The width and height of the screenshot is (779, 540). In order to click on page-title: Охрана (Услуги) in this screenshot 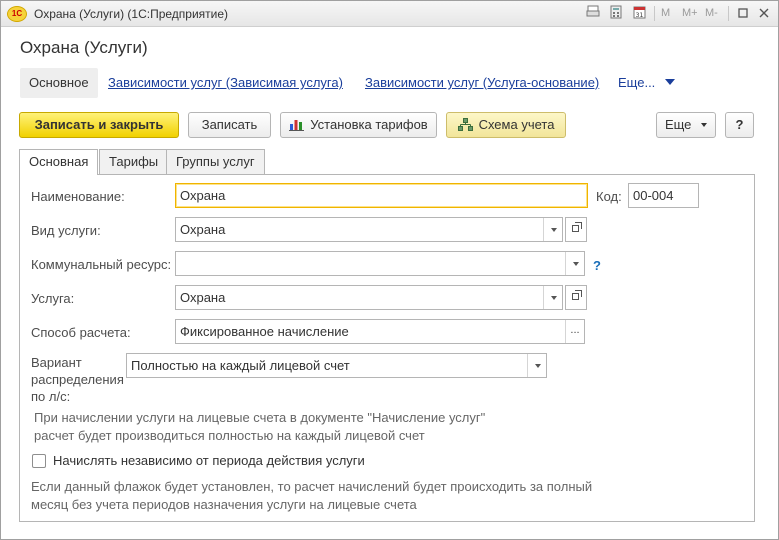, I will do `click(84, 47)`.